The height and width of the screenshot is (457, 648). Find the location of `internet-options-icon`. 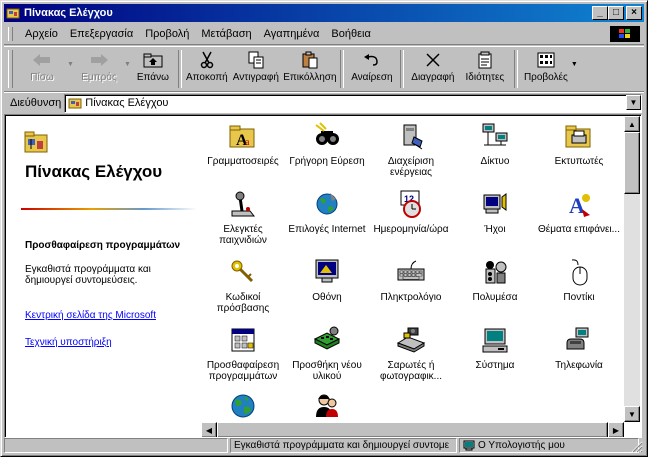

internet-options-icon is located at coordinates (327, 204).